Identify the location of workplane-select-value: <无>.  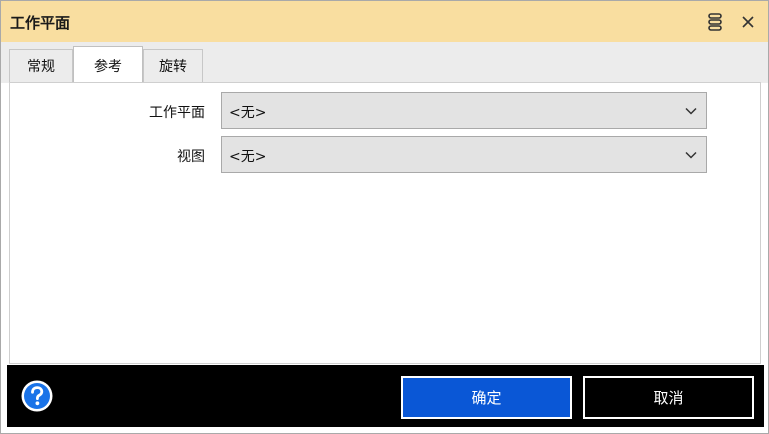
(248, 113).